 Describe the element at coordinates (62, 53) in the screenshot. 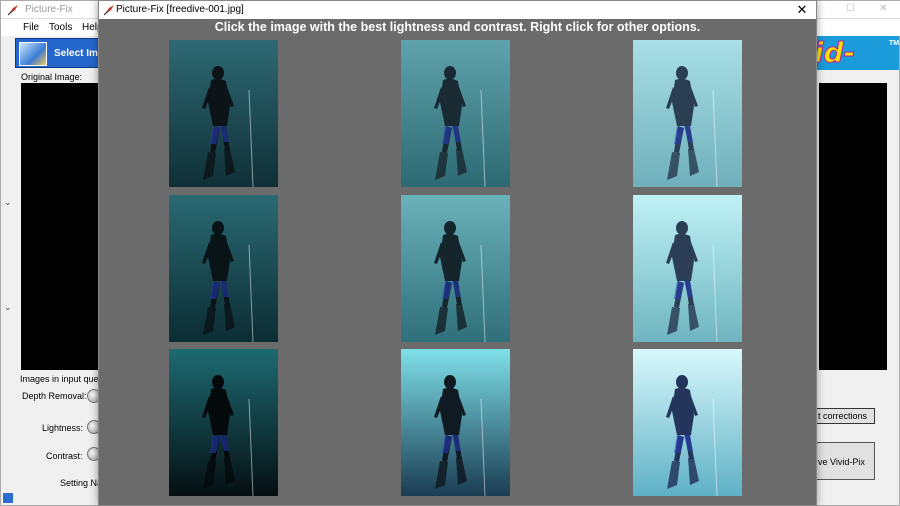

I see `select-image-button: Select Imag` at that location.